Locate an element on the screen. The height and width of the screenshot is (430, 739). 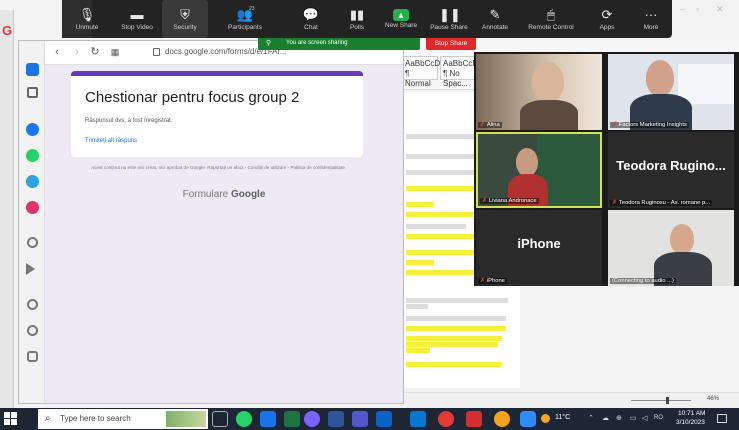
polls-button: ▮▮ Polls is located at coordinates (357, 19).